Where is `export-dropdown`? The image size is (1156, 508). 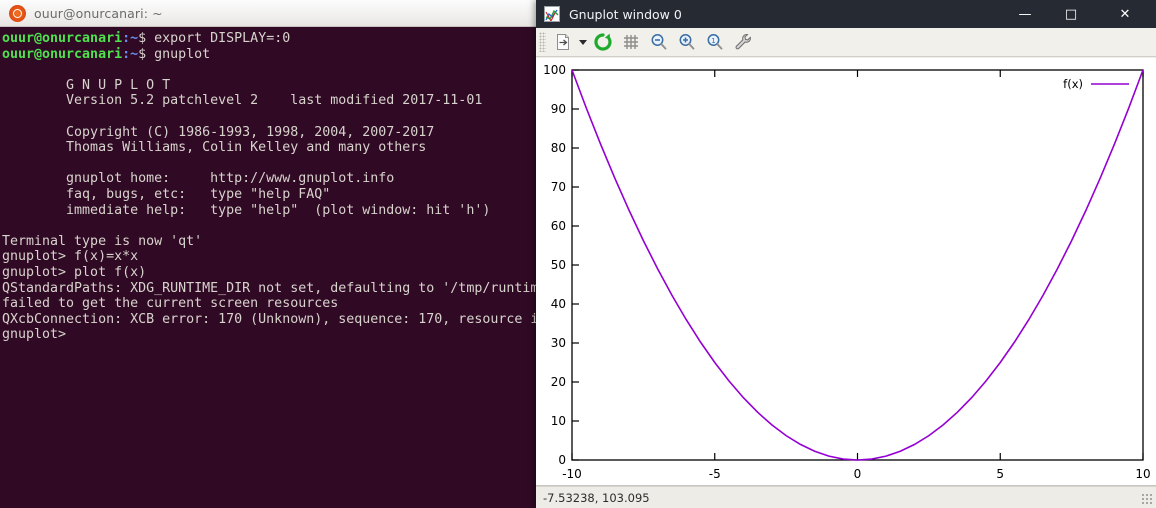 export-dropdown is located at coordinates (583, 42).